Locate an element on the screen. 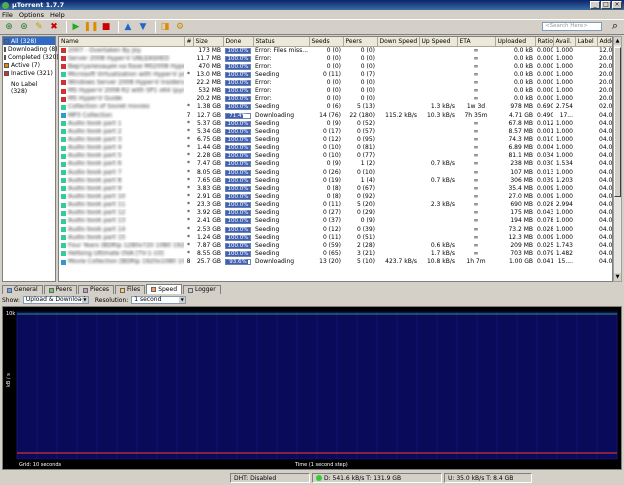  minimize-button: _ is located at coordinates (595, 5).